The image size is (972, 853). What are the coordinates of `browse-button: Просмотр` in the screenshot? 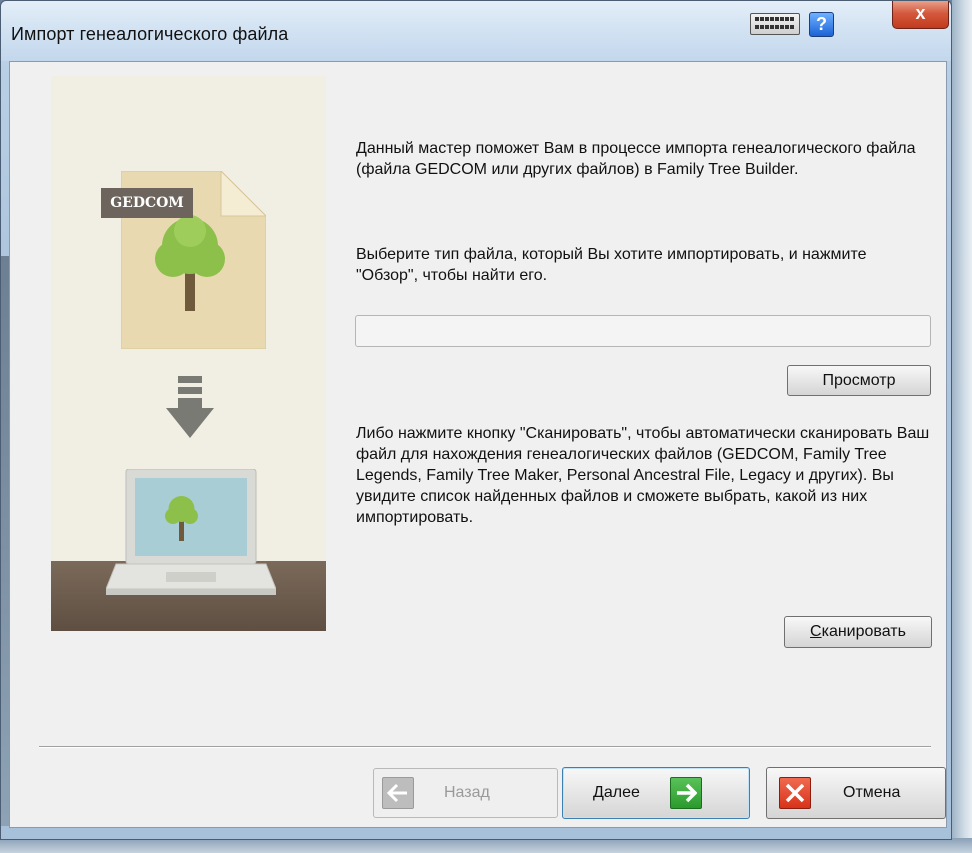 It's located at (859, 380).